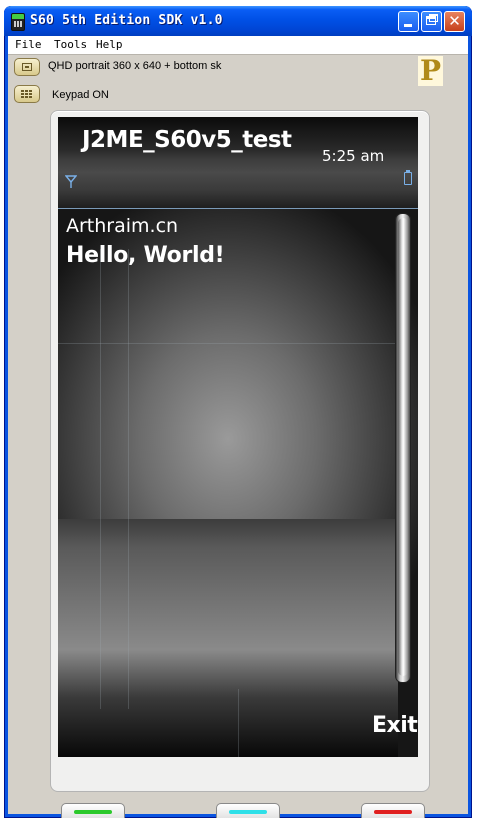  I want to click on close-icon: ✕, so click(454, 21).